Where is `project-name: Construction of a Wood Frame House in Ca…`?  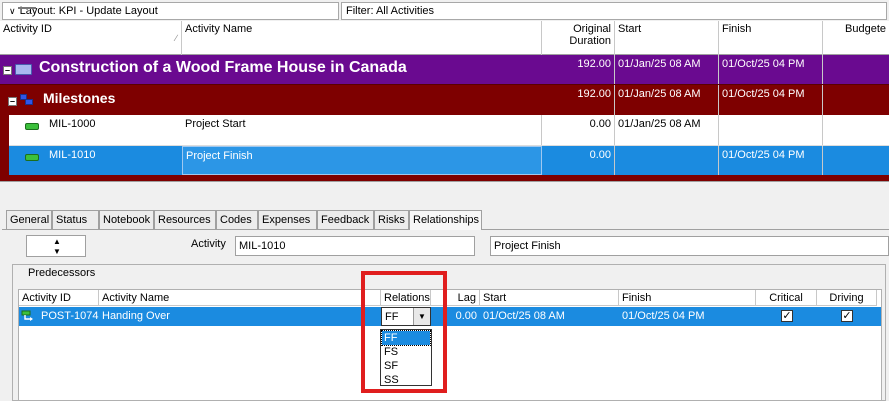 project-name: Construction of a Wood Frame House in Ca… is located at coordinates (223, 67).